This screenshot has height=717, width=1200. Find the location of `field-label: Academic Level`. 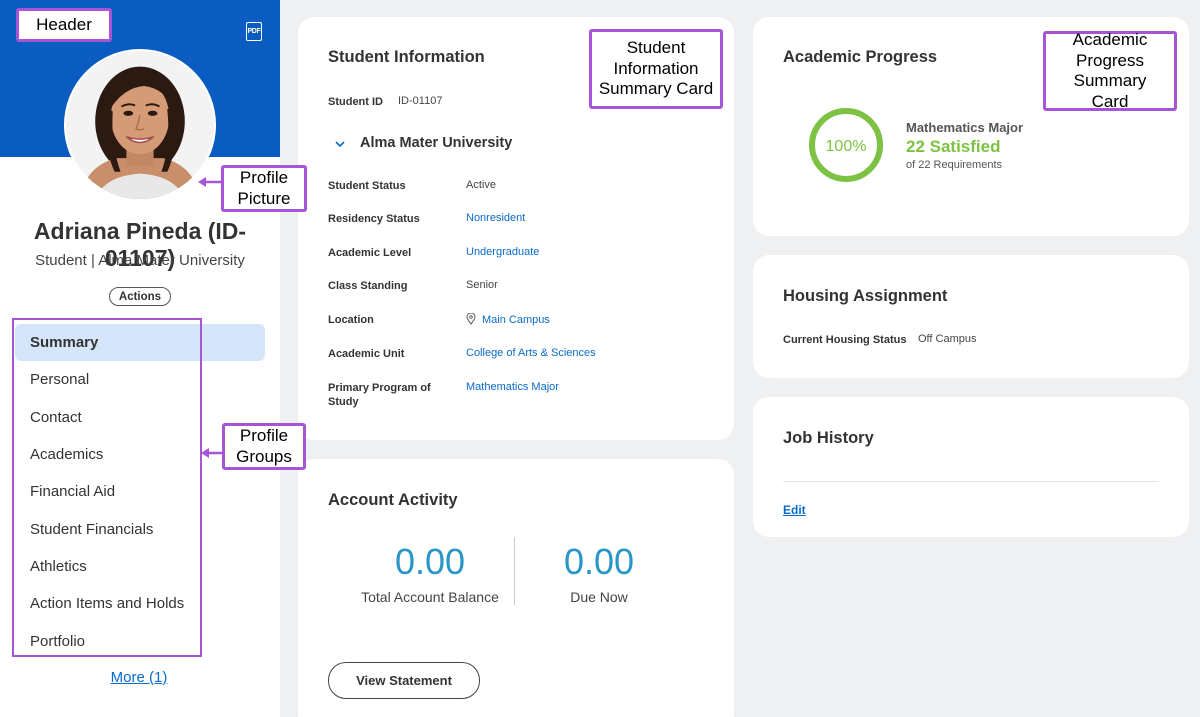

field-label: Academic Level is located at coordinates (370, 253).